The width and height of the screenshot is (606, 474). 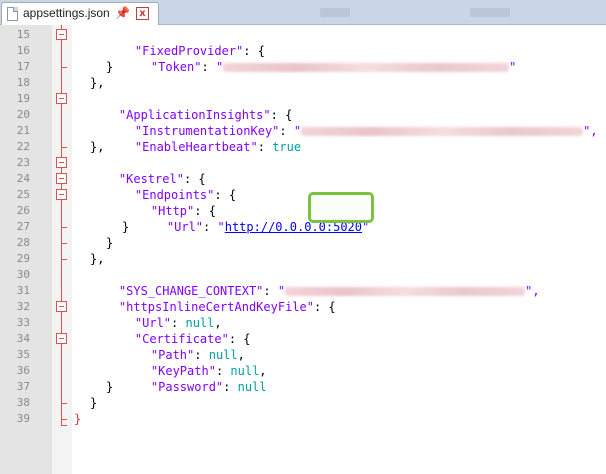 What do you see at coordinates (122, 13) in the screenshot?
I see `pin-icon: 📌` at bounding box center [122, 13].